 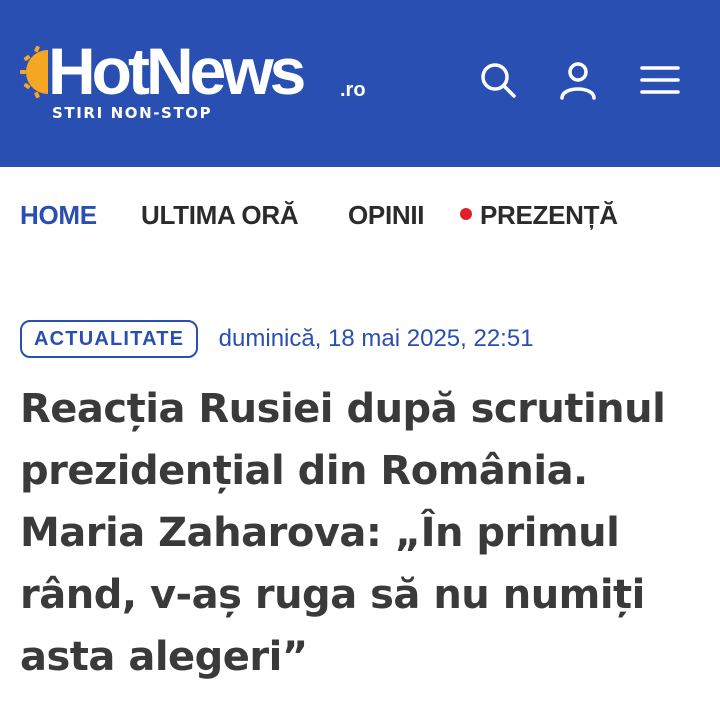 I want to click on article-meta: ACTUALITATE duminică, 18 mai 2025, 22:51, so click(x=277, y=340).